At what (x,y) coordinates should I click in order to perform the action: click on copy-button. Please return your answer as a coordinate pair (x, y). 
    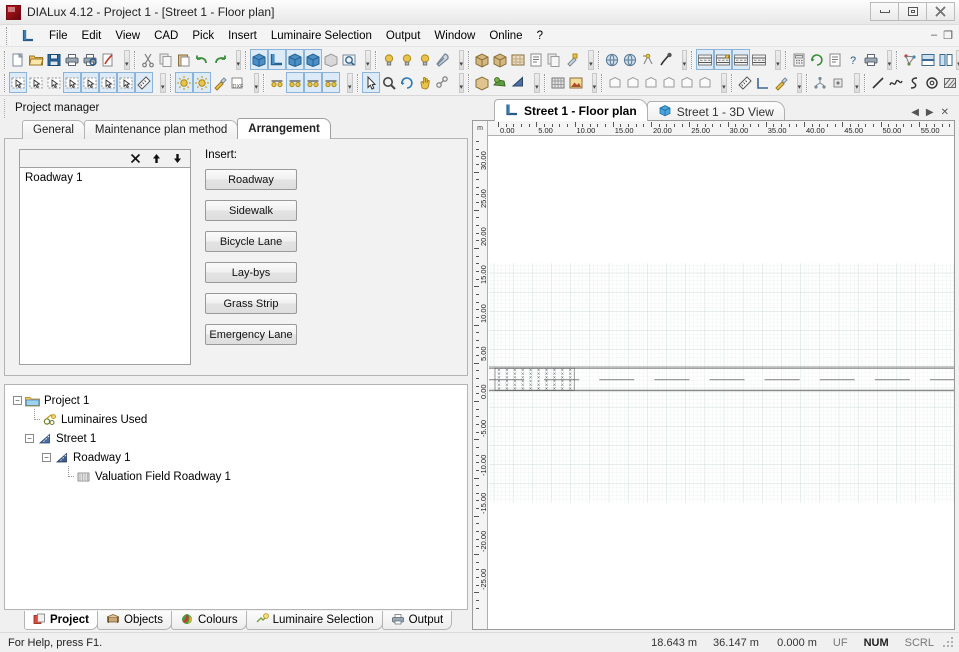
    Looking at the image, I should click on (166, 59).